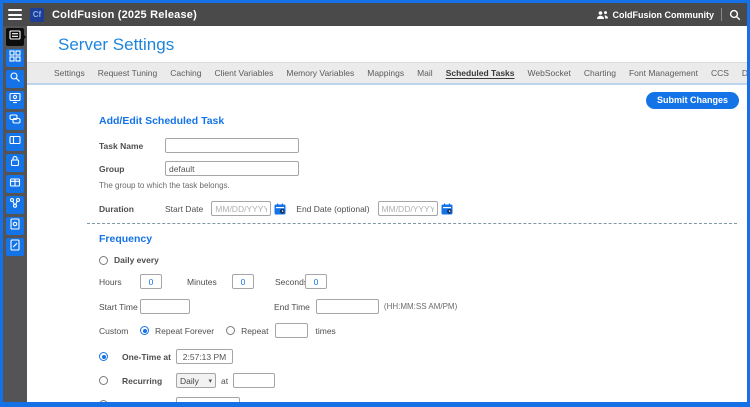 The image size is (750, 407). I want to click on frequency-title: Frequency, so click(126, 239).